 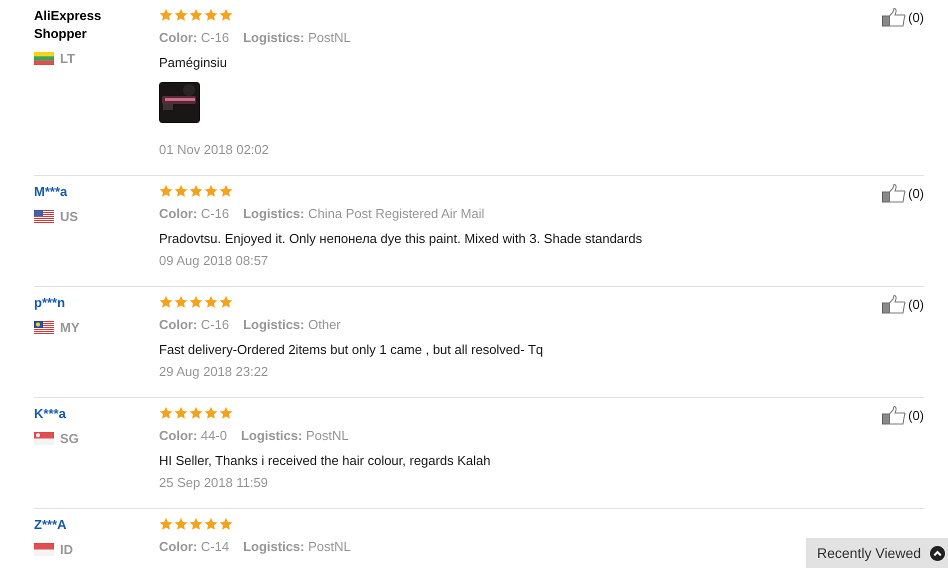 I want to click on review-text: Fast delivery-Ordered 2items but only 1 came , but all resolved- Tq, so click(x=351, y=350).